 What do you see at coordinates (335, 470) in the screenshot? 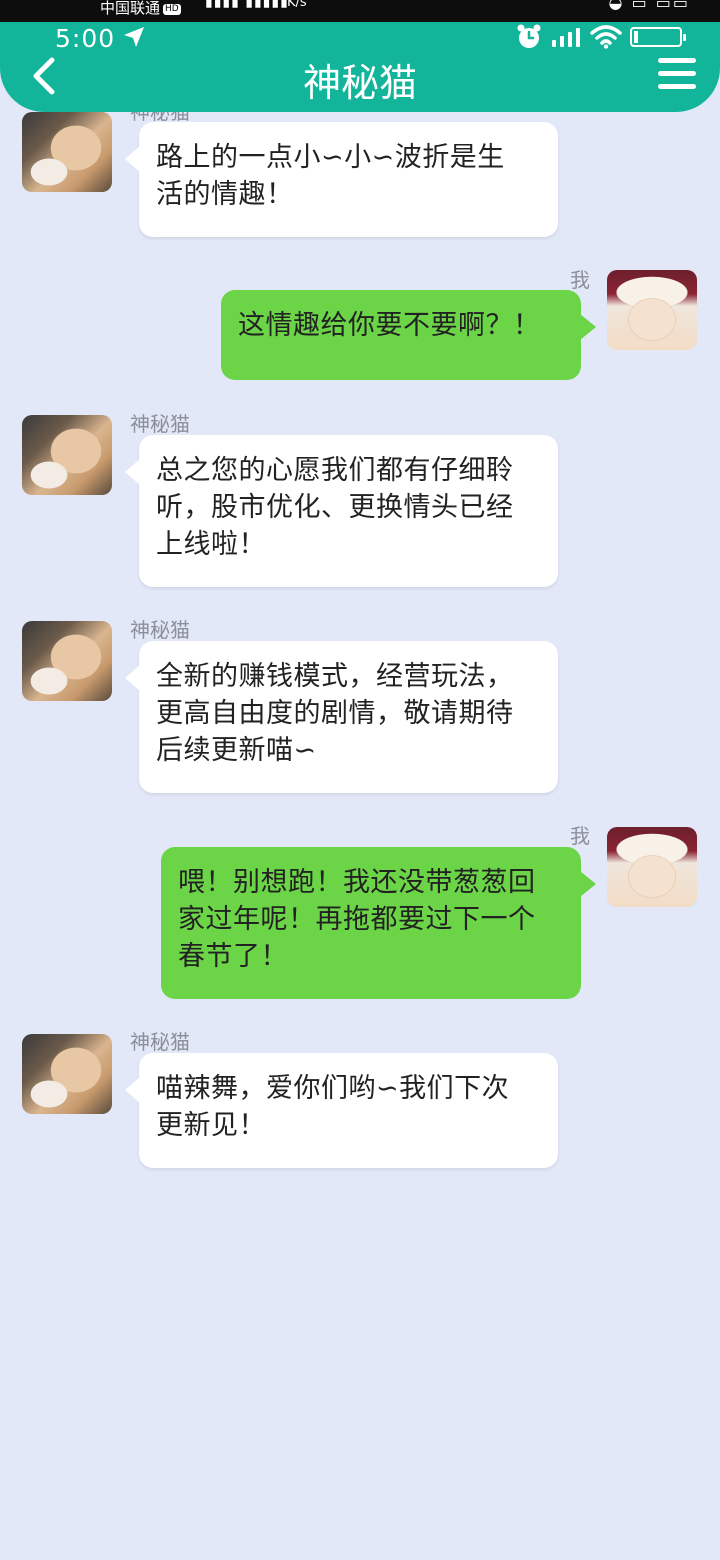
I see `message-line: 总之您的心愿我们都有仔细聆` at bounding box center [335, 470].